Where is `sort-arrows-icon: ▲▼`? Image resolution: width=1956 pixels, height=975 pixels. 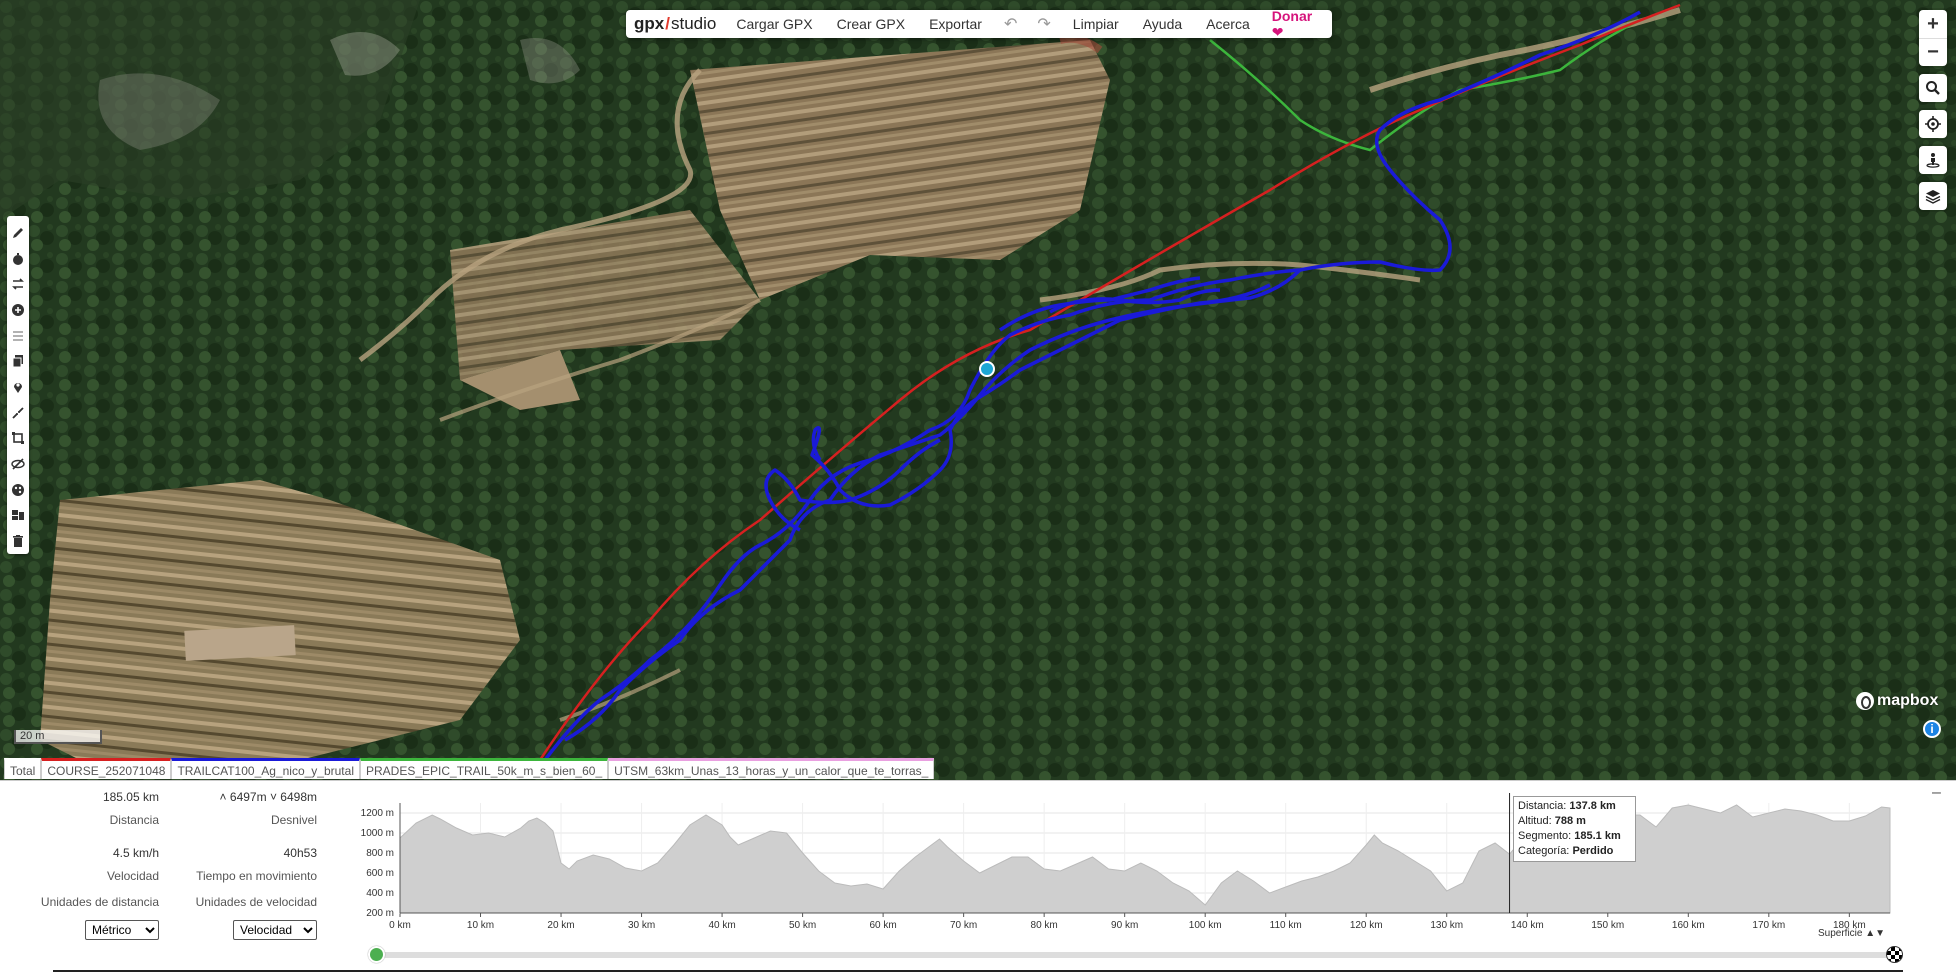 sort-arrows-icon: ▲▼ is located at coordinates (1875, 933).